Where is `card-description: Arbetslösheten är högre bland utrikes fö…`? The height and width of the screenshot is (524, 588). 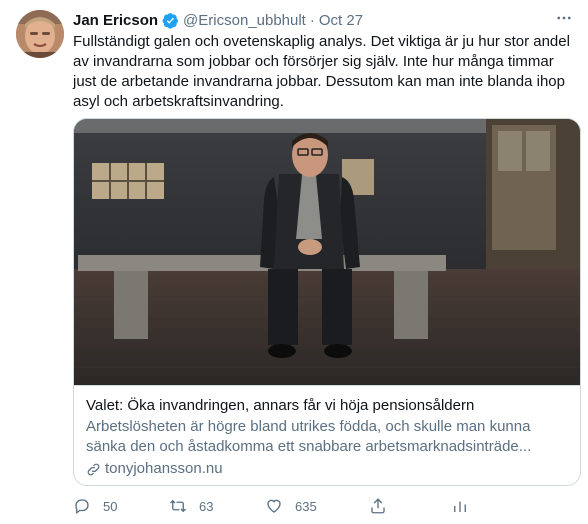 card-description: Arbetslösheten är högre bland utrikes fö… is located at coordinates (309, 436).